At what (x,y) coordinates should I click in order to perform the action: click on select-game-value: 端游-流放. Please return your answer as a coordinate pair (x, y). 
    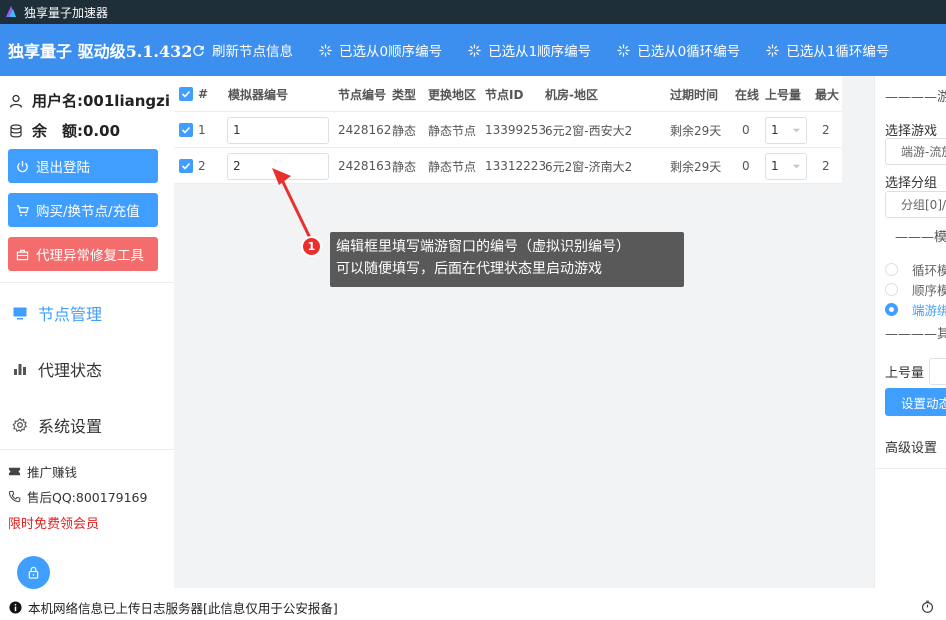
    Looking at the image, I should click on (923, 152).